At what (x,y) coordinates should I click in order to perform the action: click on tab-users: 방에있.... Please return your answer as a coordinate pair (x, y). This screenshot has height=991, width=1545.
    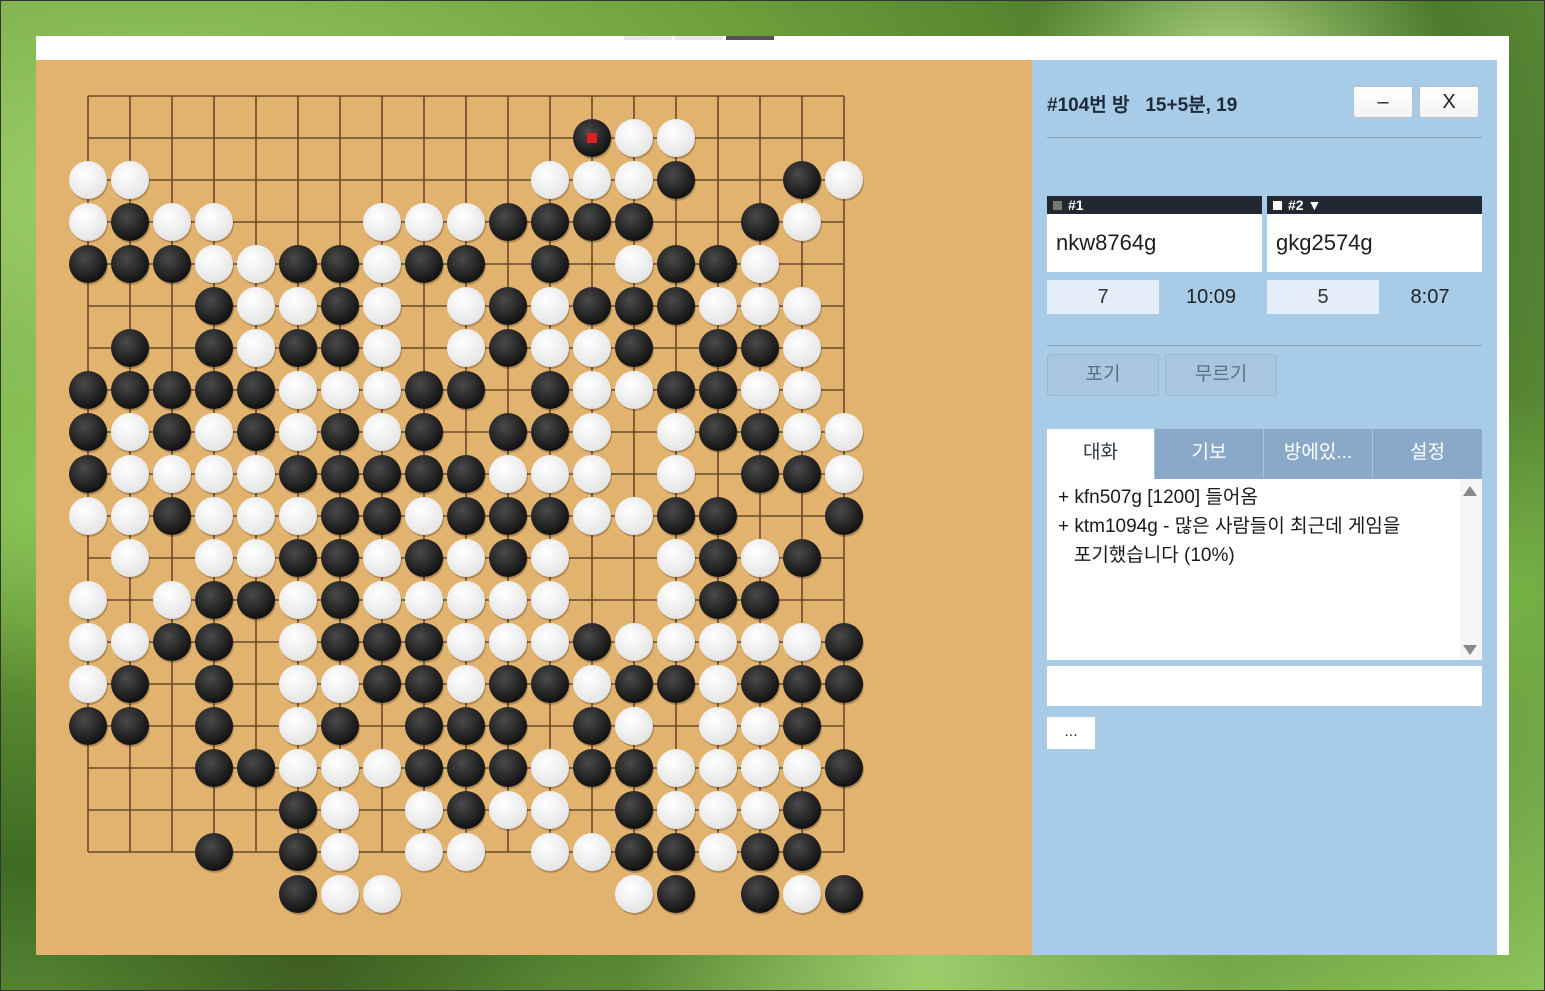
    Looking at the image, I should click on (1318, 454).